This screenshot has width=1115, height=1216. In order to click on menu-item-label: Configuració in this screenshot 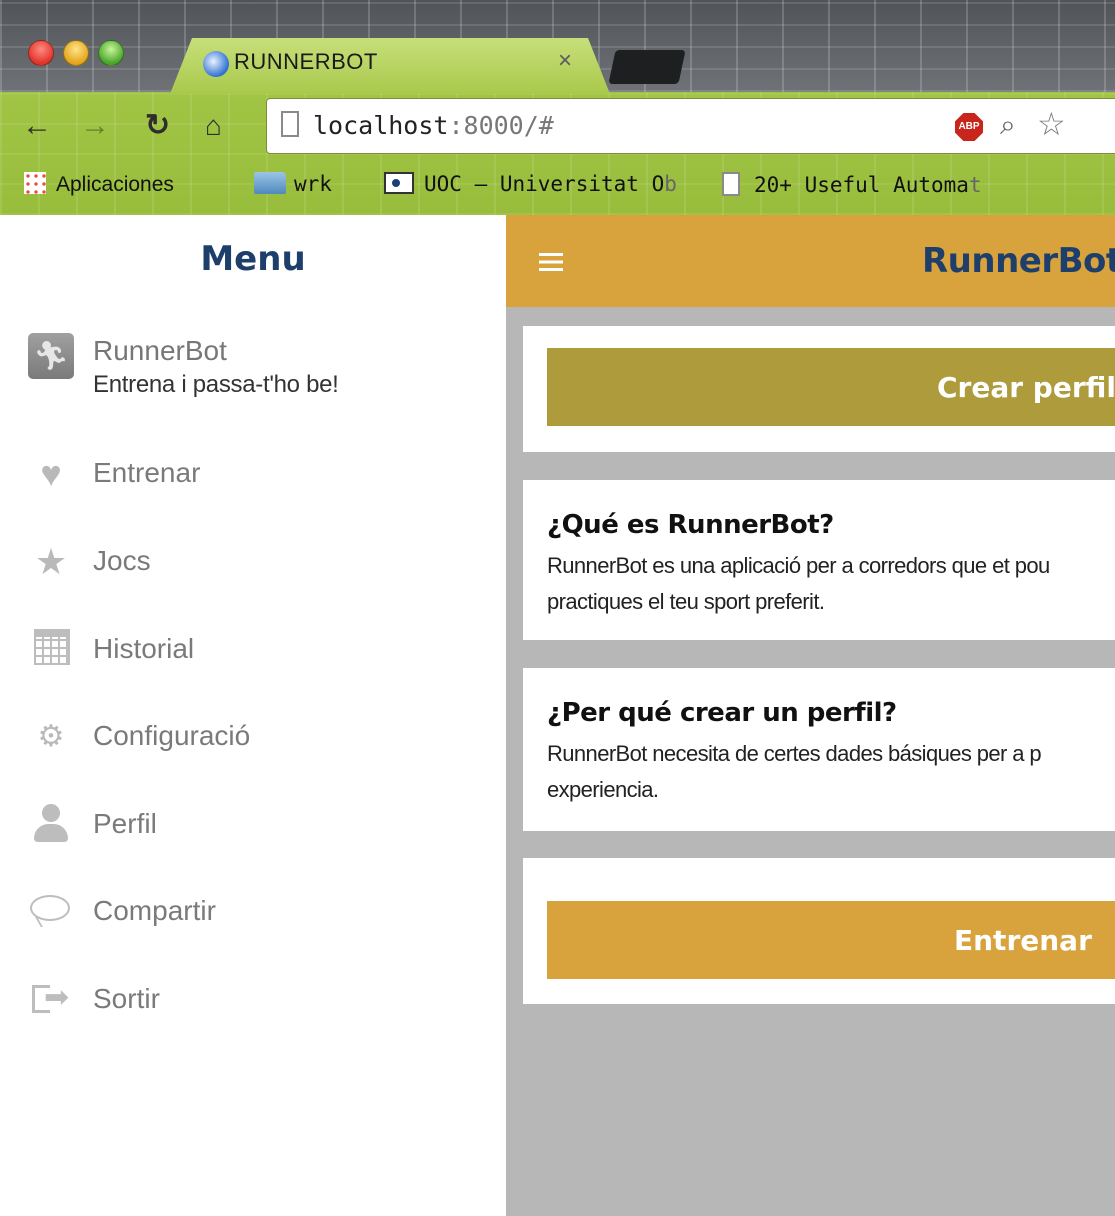, I will do `click(172, 735)`.